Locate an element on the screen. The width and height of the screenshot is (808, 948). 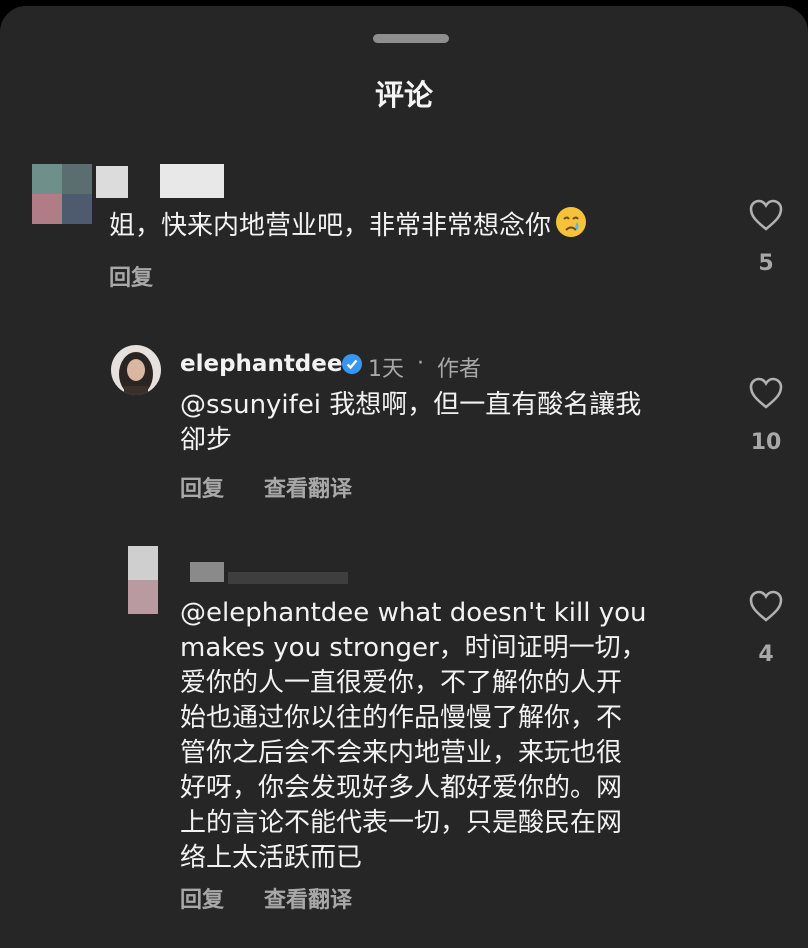
like-count: 5 is located at coordinates (766, 263).